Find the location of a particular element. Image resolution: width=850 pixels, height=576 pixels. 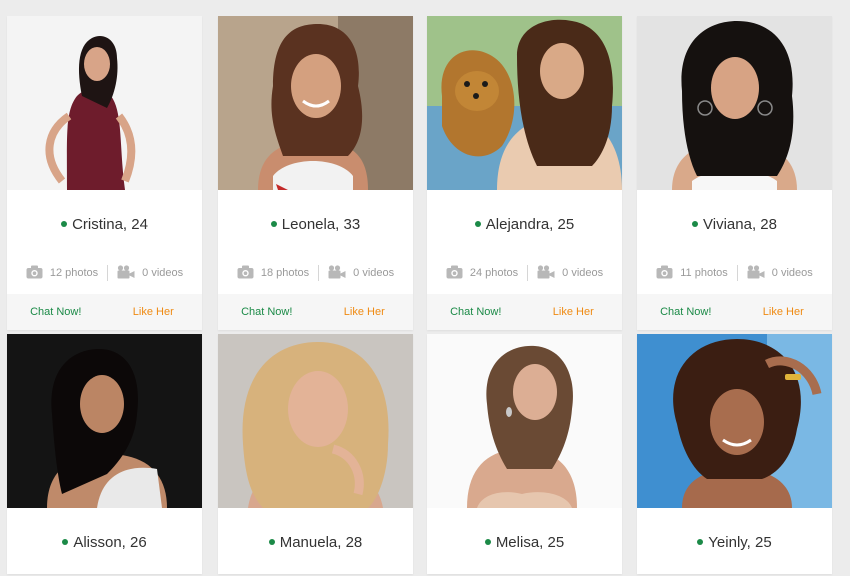

profile-card: Yeinly, 25 is located at coordinates (734, 454).